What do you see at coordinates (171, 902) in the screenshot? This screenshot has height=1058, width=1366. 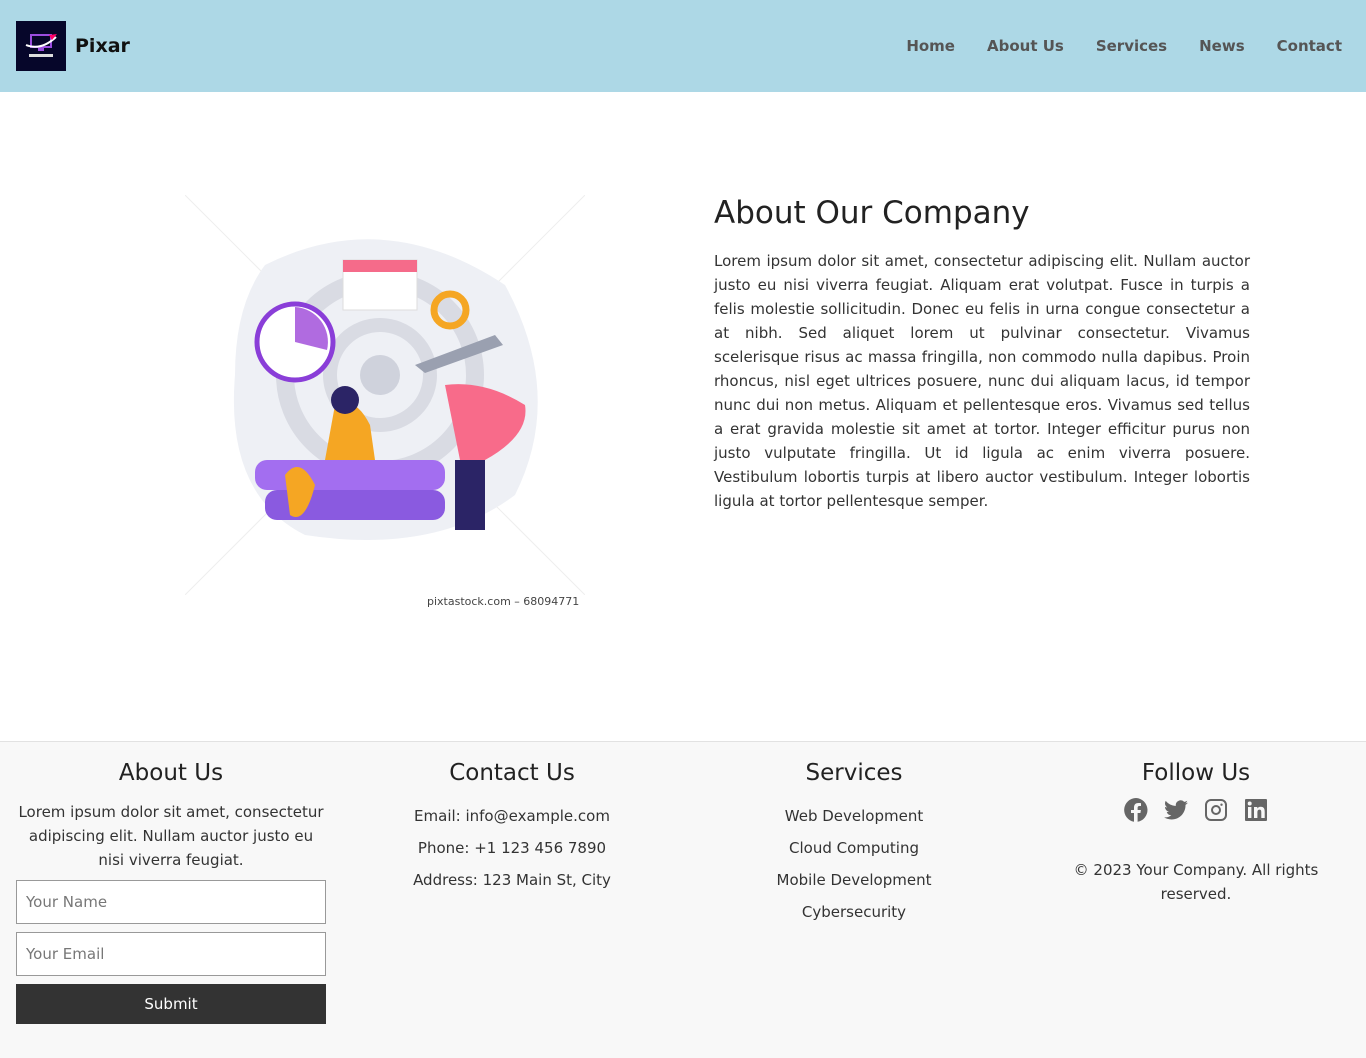 I see `name-input` at bounding box center [171, 902].